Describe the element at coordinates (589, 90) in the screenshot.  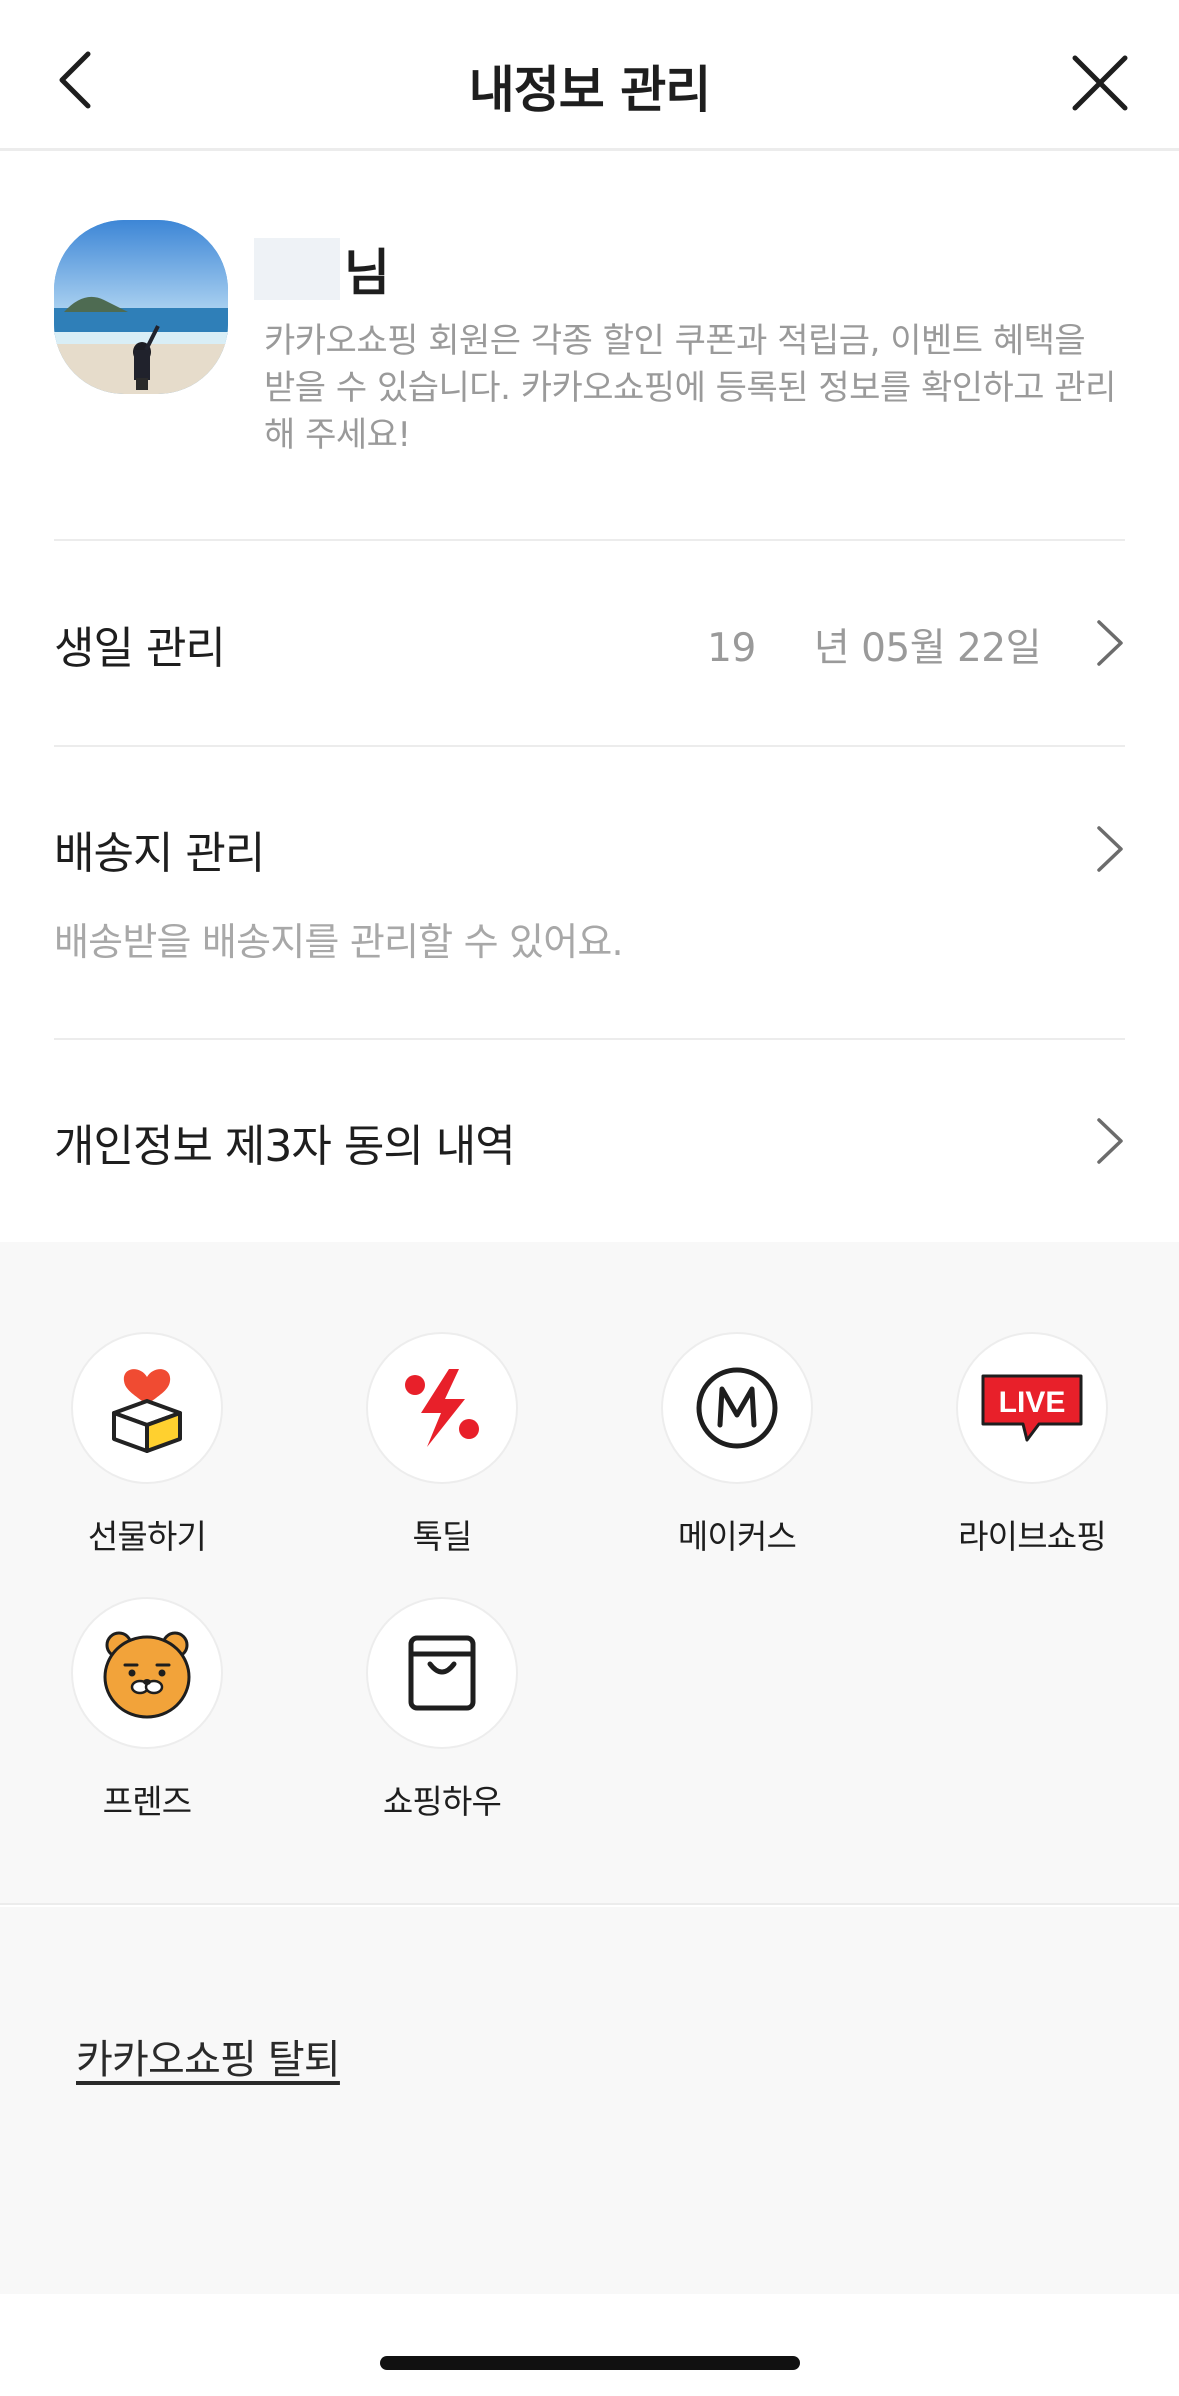
I see `page-title: 내정보 관리` at that location.